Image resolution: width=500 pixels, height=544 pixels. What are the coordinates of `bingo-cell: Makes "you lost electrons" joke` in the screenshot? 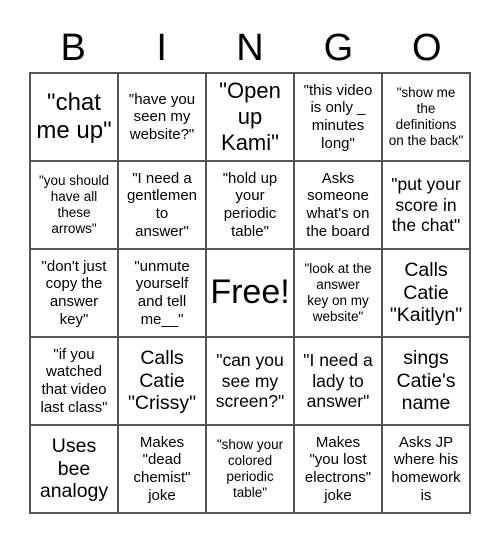 It's located at (338, 469).